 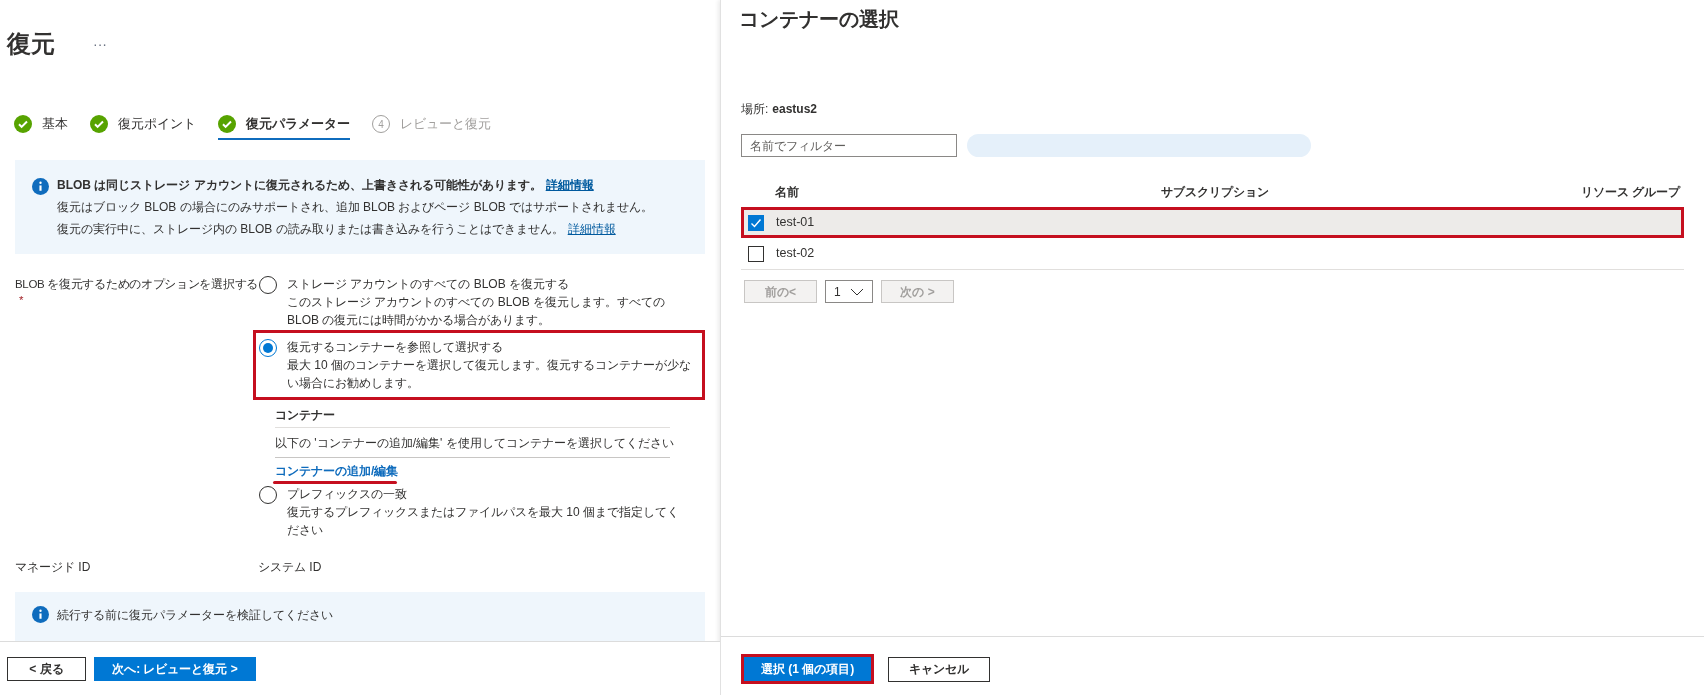 What do you see at coordinates (474, 443) in the screenshot?
I see `hint-text: 以下の 'コンテナーの追加/編集' を使用してコンテナーを選択してください` at bounding box center [474, 443].